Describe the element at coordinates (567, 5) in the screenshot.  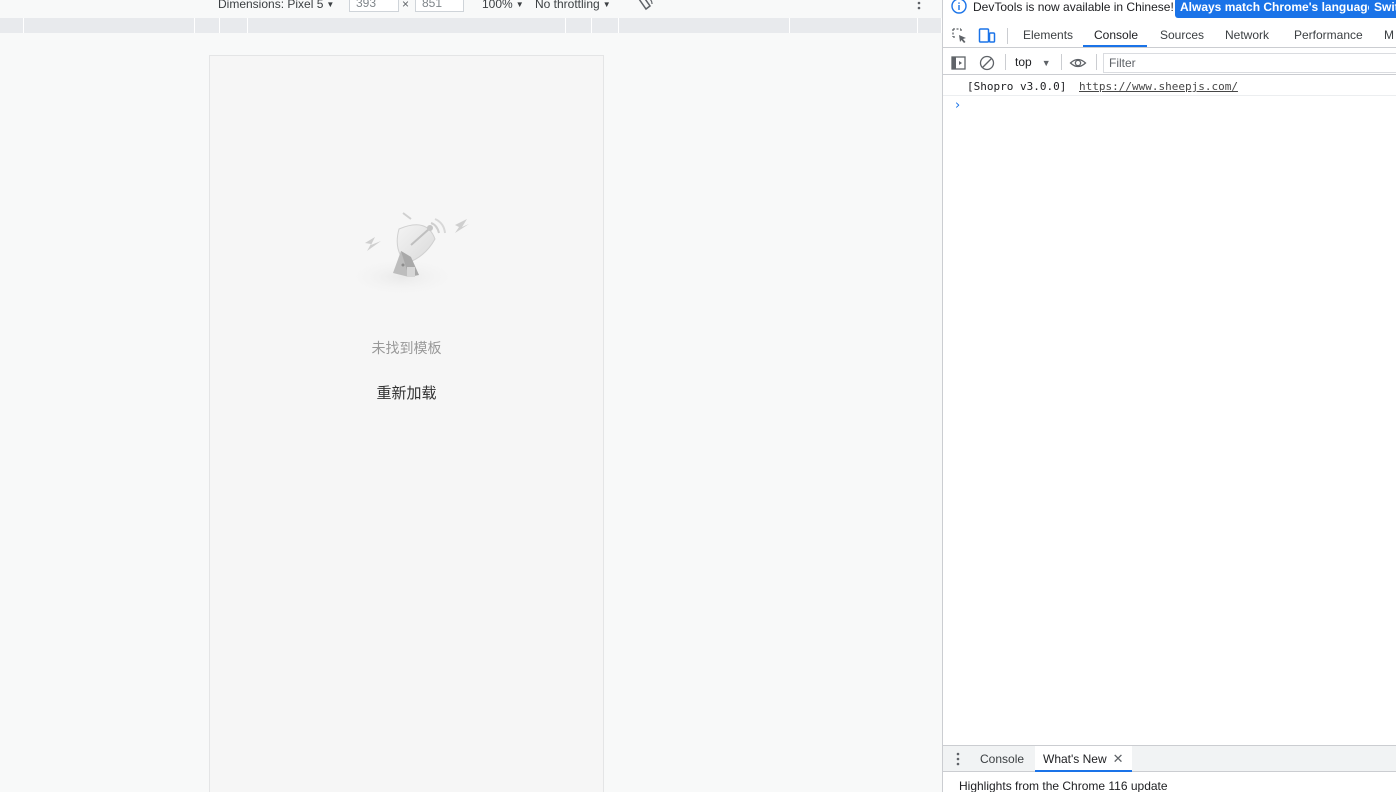
I see `throttling-label: No throttling` at that location.